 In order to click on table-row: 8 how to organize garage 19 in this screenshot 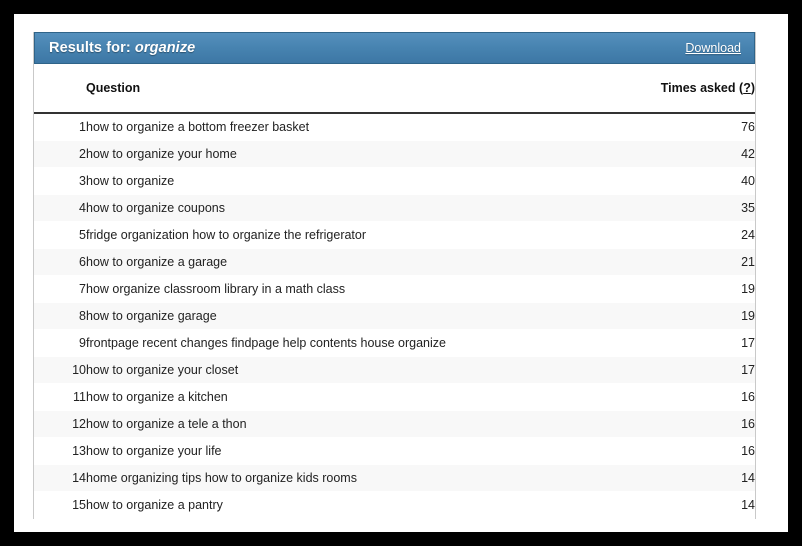, I will do `click(394, 316)`.